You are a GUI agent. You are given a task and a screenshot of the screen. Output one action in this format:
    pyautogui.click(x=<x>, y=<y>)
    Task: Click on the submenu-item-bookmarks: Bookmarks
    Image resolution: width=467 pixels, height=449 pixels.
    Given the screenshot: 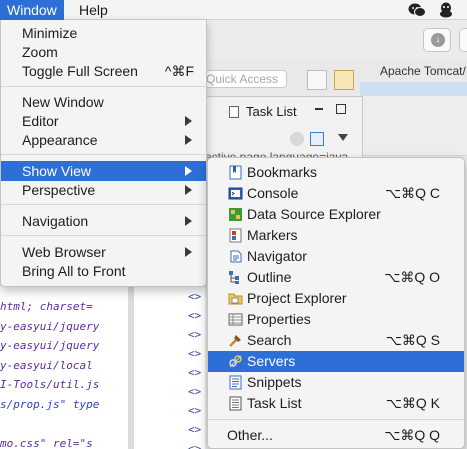 What is the action you would take?
    pyautogui.click(x=336, y=172)
    